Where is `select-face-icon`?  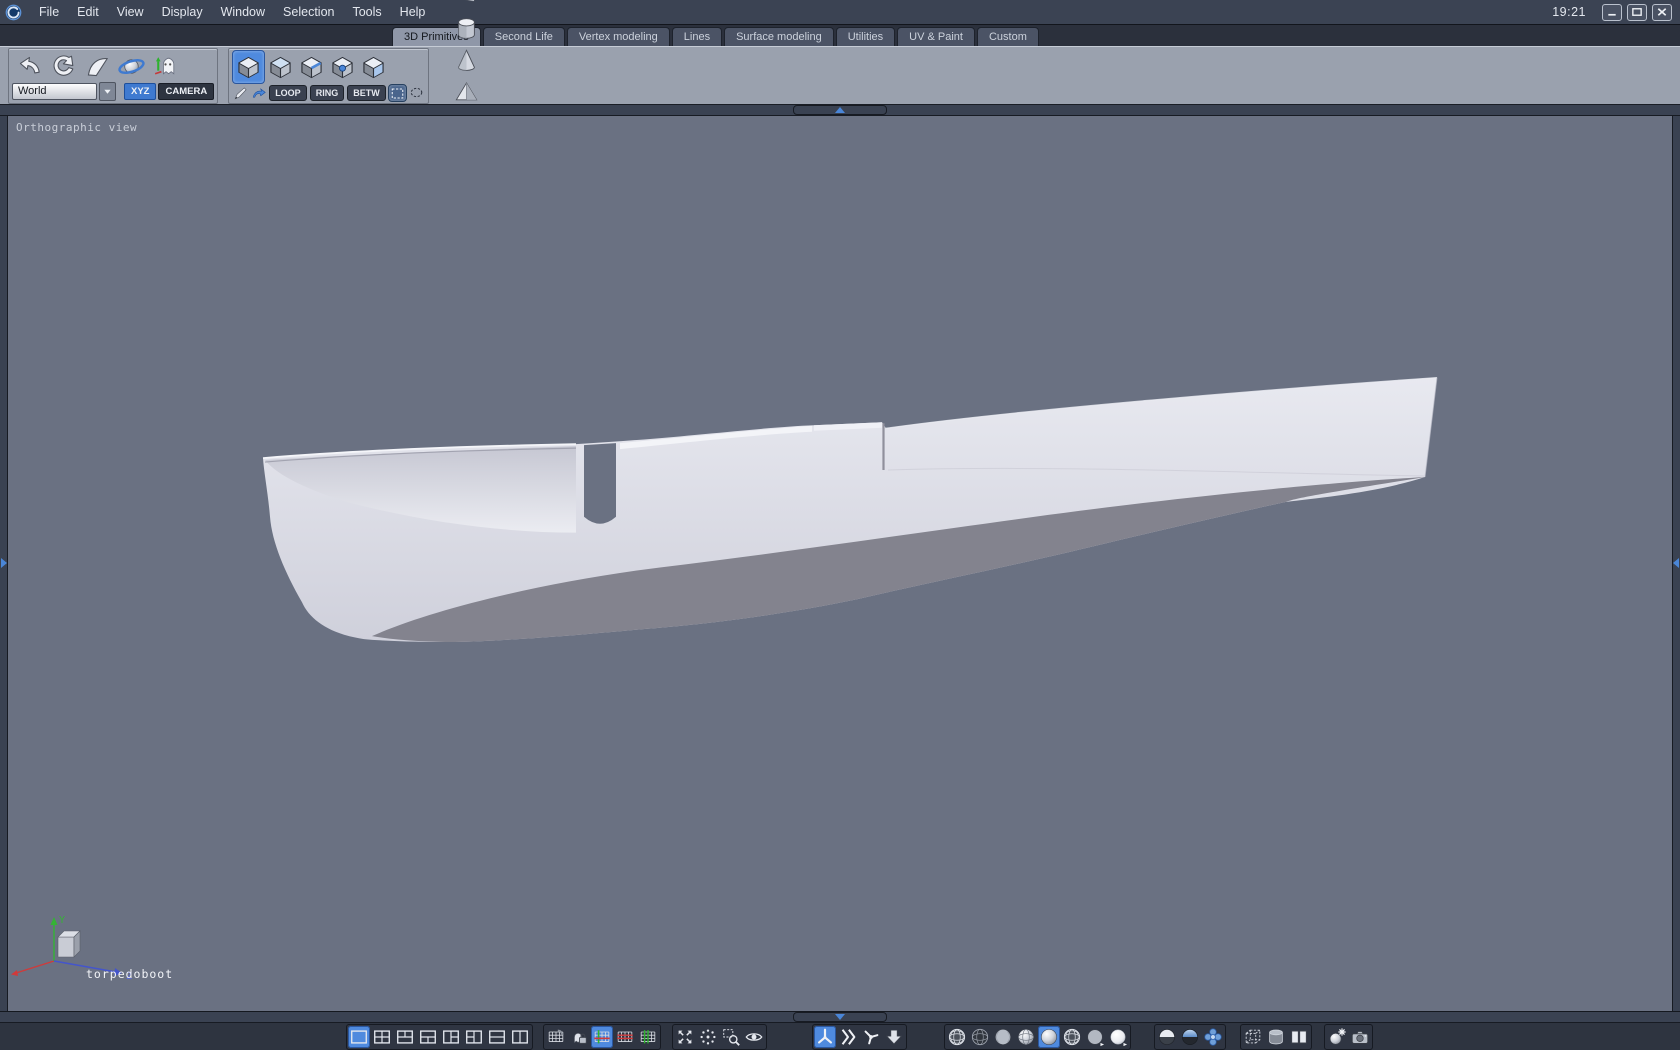
select-face-icon is located at coordinates (280, 67).